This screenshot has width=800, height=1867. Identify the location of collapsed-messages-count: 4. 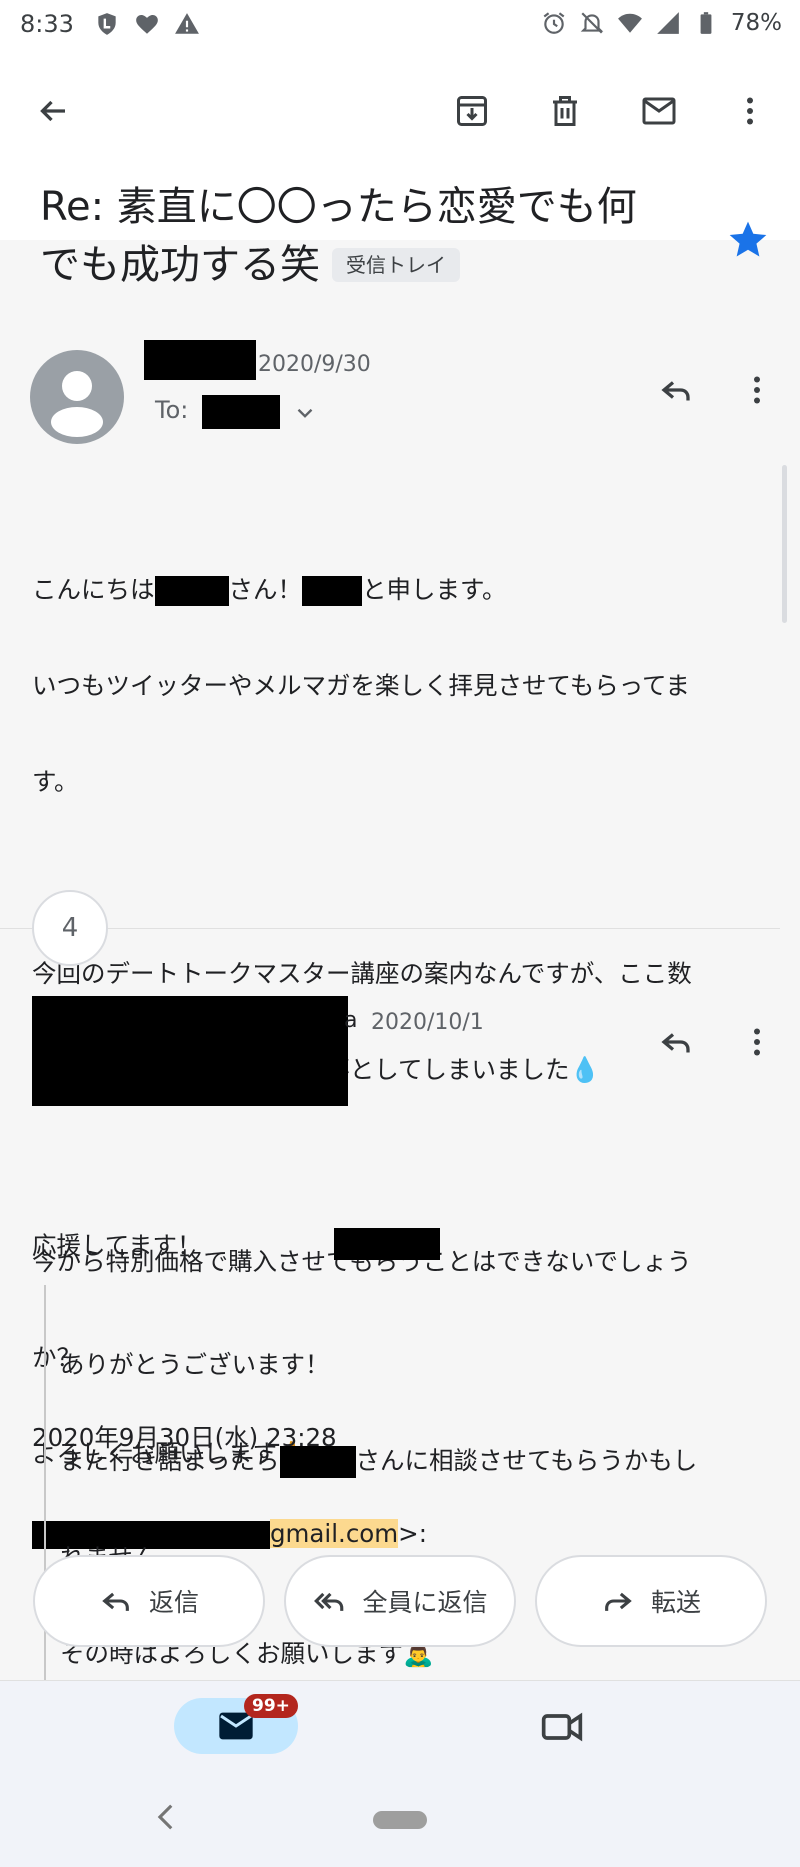
(70, 928).